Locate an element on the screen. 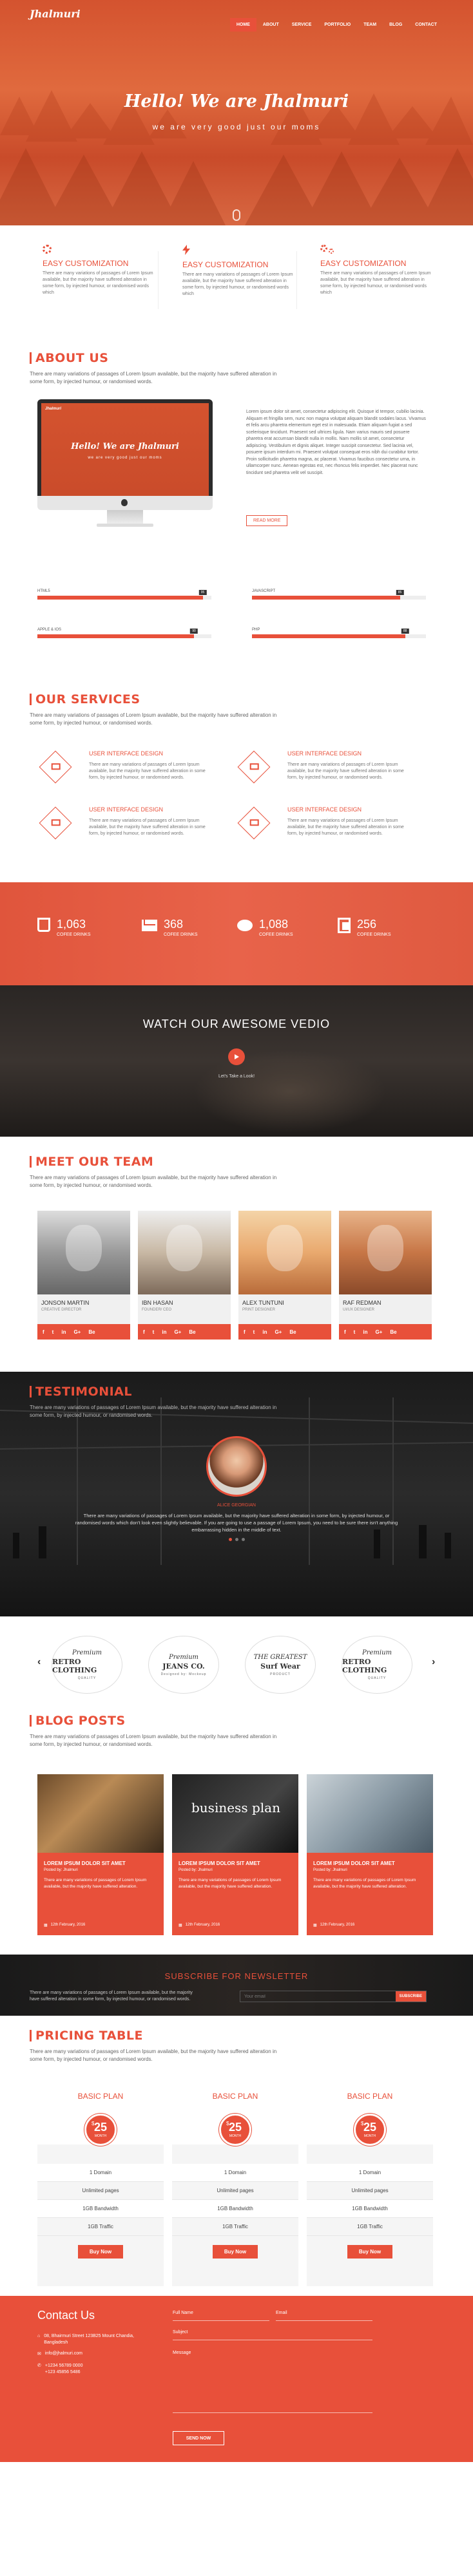  logo: Jhalmuri is located at coordinates (56, 14).